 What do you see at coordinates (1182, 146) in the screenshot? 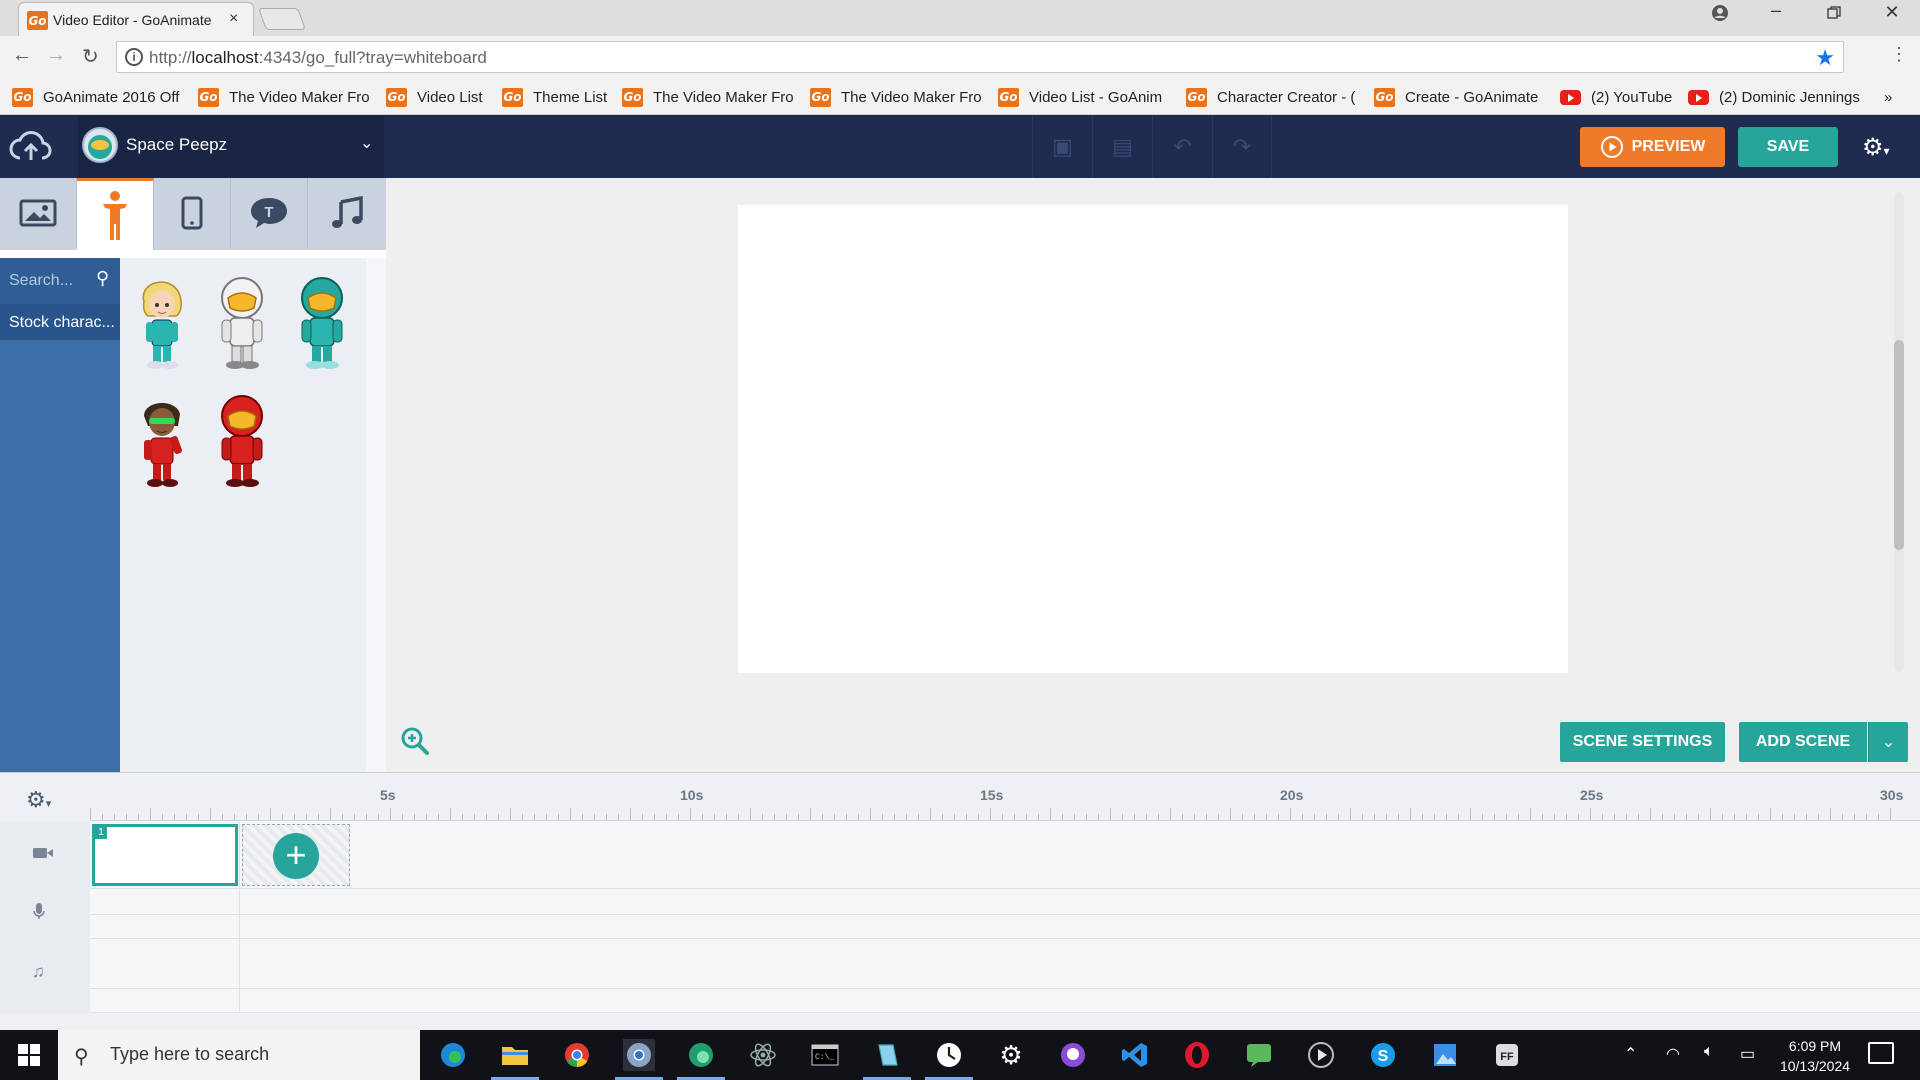
I see `undo-icon: ↶` at bounding box center [1182, 146].